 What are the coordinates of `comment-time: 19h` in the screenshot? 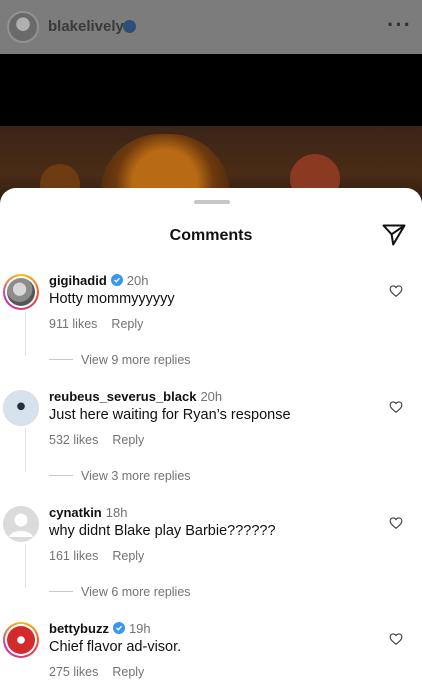 It's located at (139, 628).